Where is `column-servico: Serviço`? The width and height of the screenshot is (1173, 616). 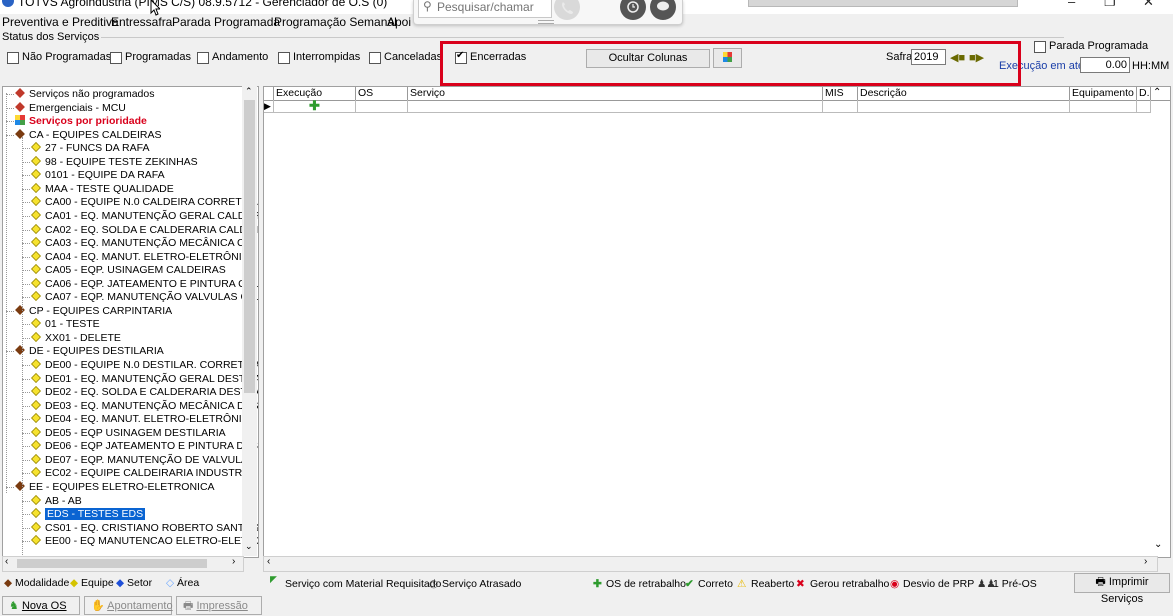 column-servico: Serviço is located at coordinates (615, 93).